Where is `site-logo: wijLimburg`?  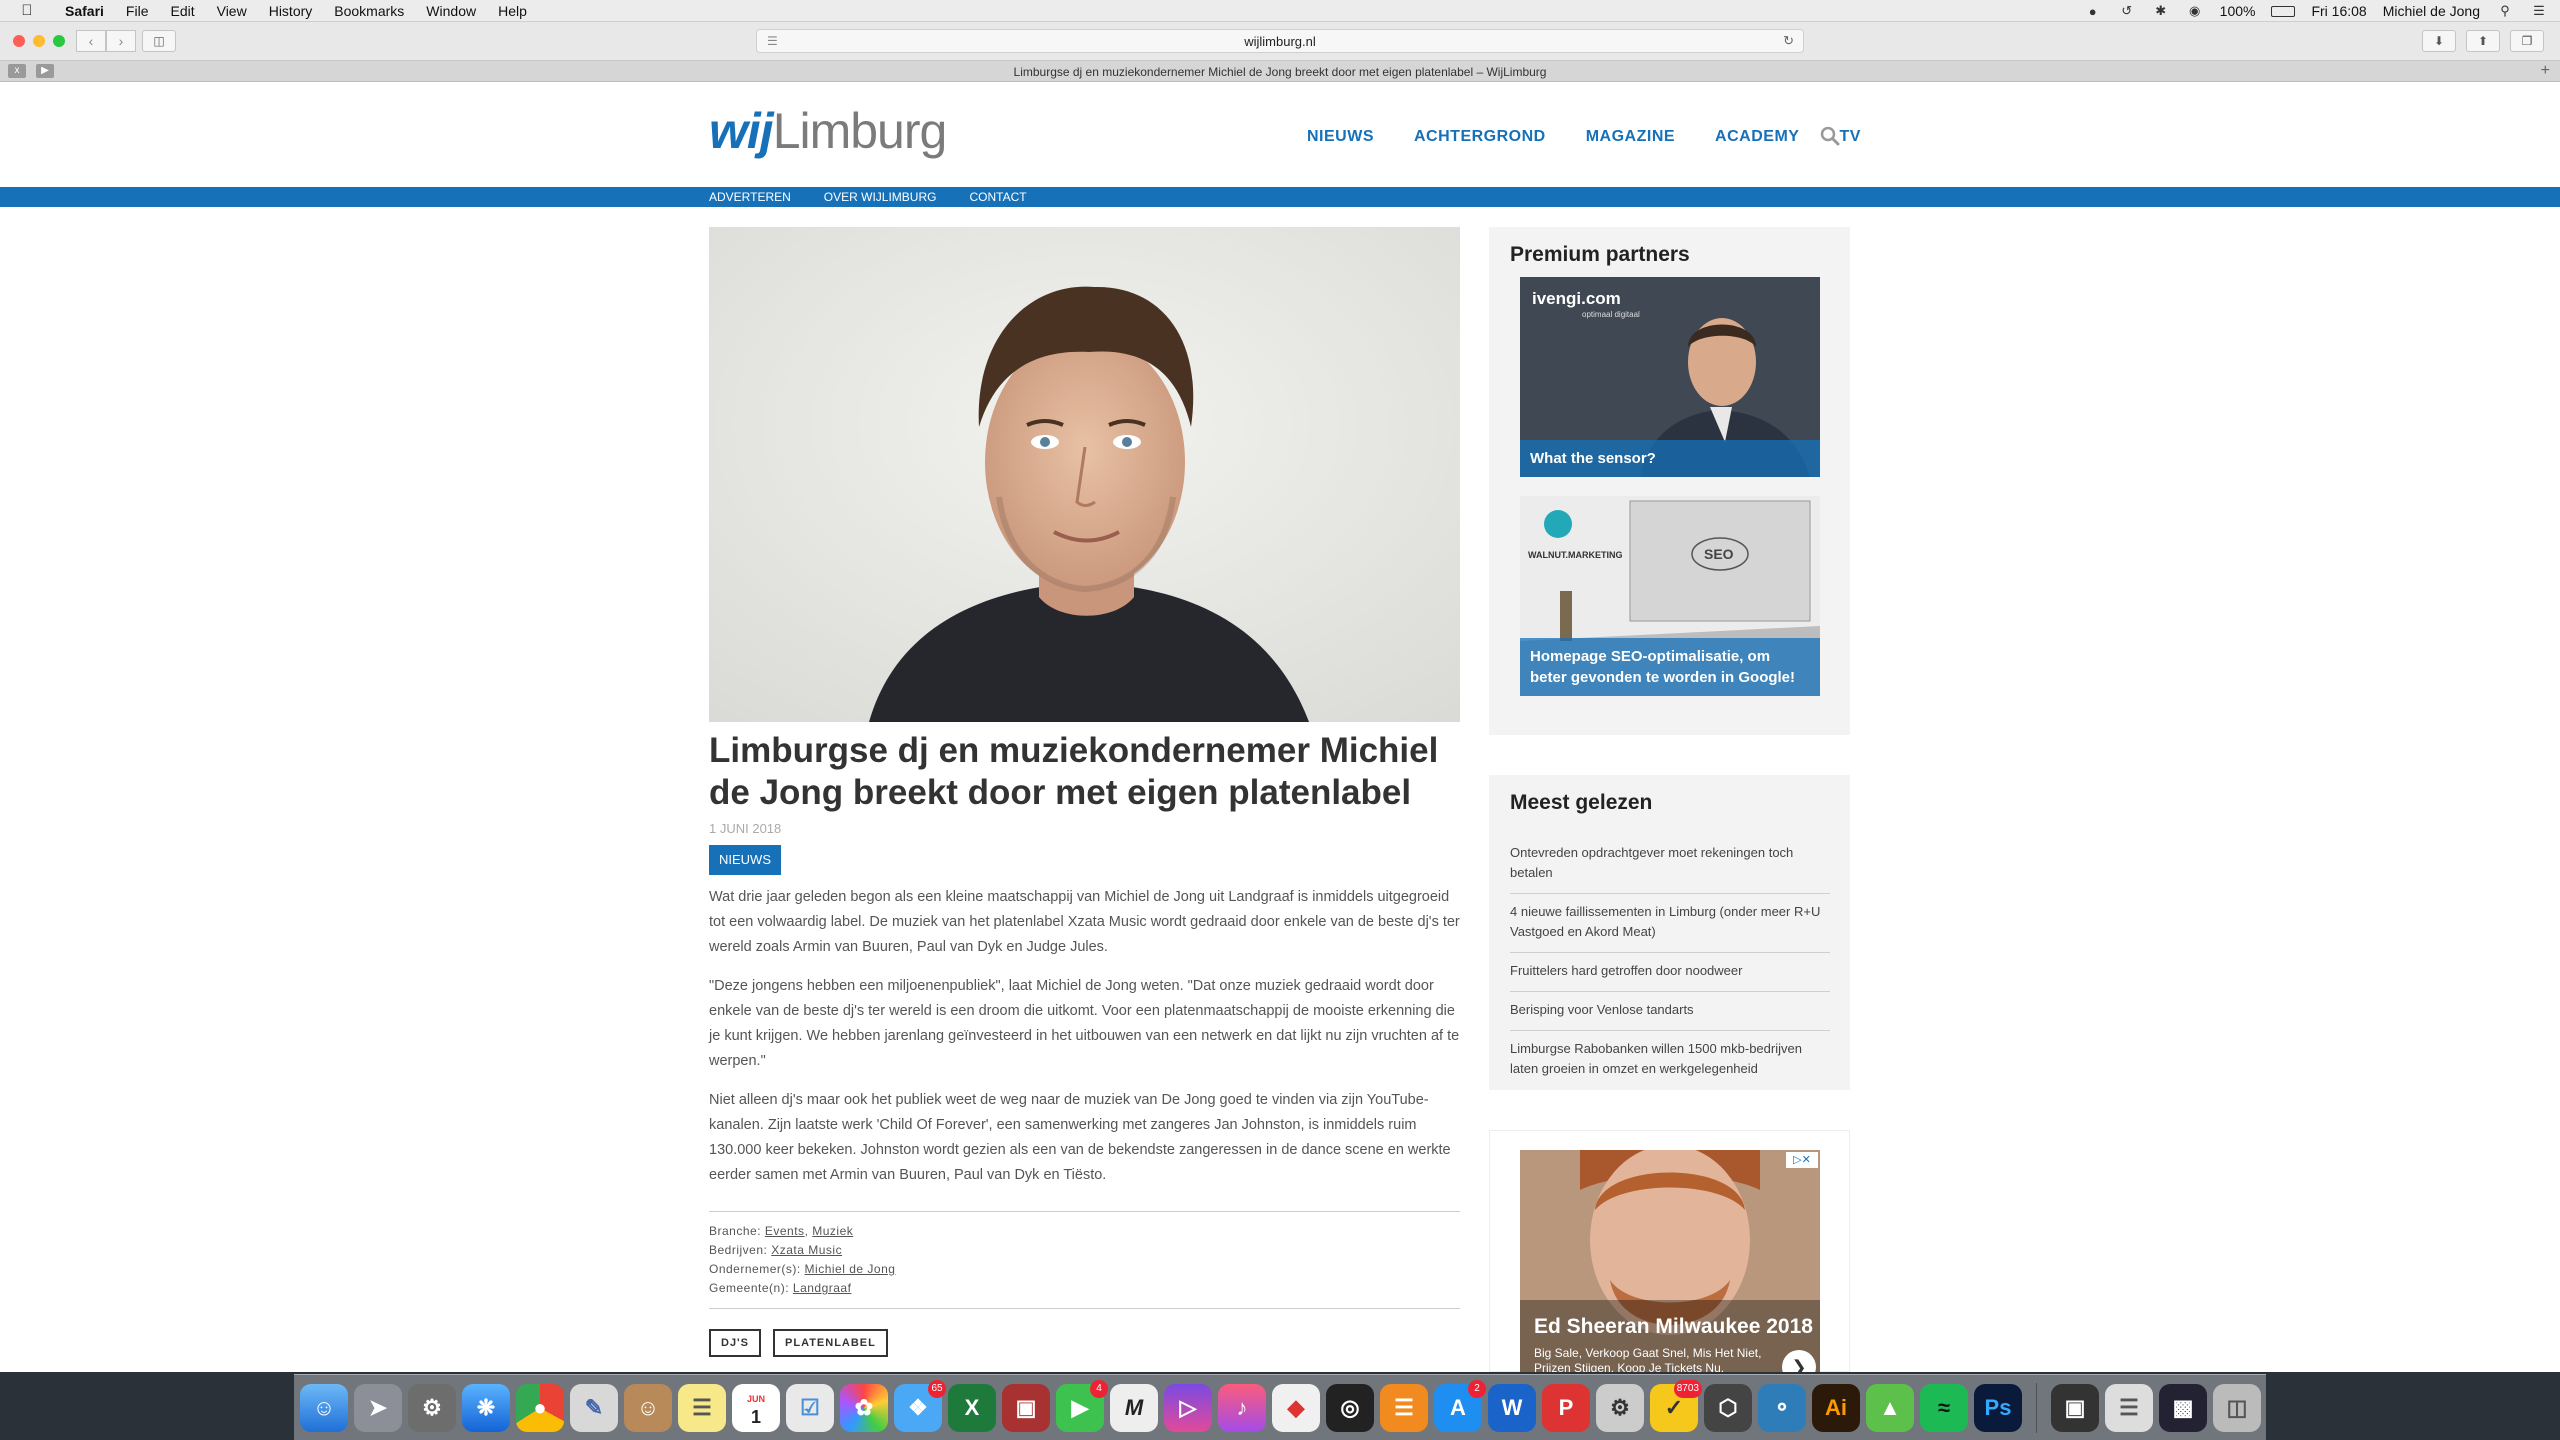
site-logo: wijLimburg is located at coordinates (828, 131).